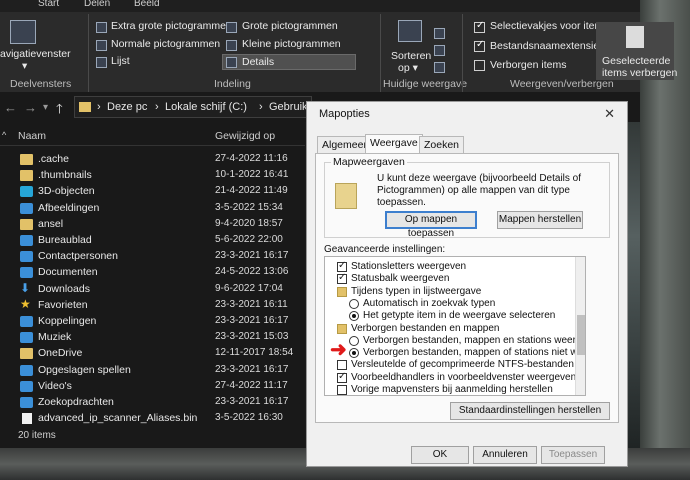 This screenshot has width=690, height=480. I want to click on layout-large: Grote pictogrammen, so click(290, 26).